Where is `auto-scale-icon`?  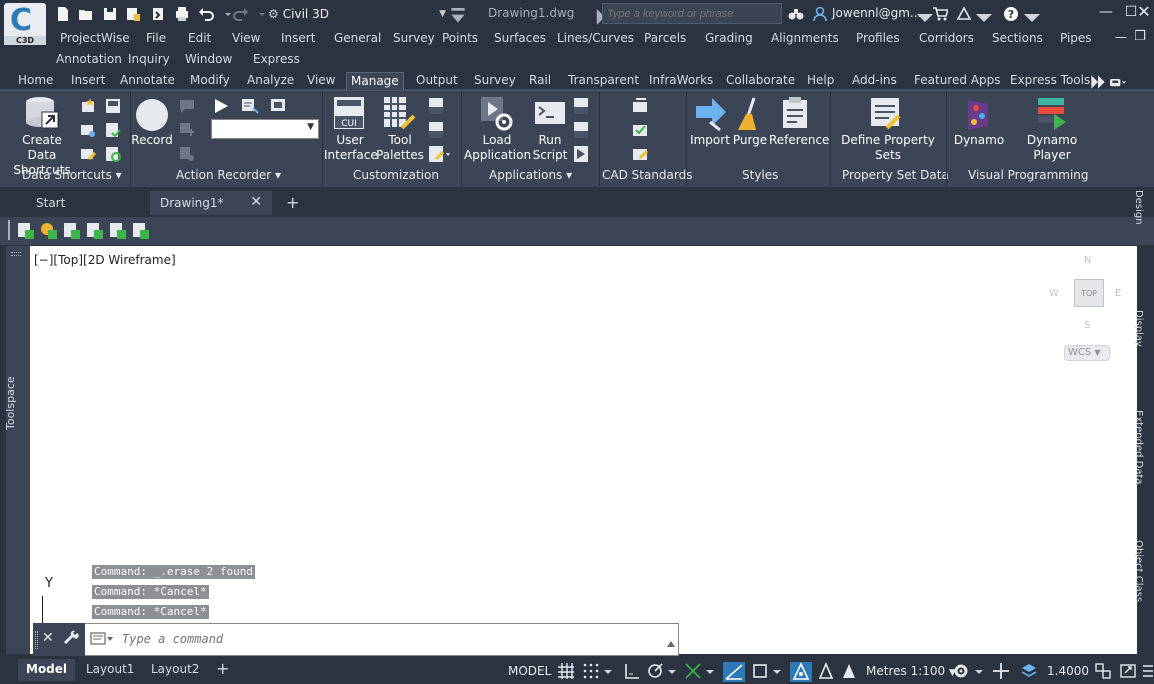 auto-scale-icon is located at coordinates (826, 670).